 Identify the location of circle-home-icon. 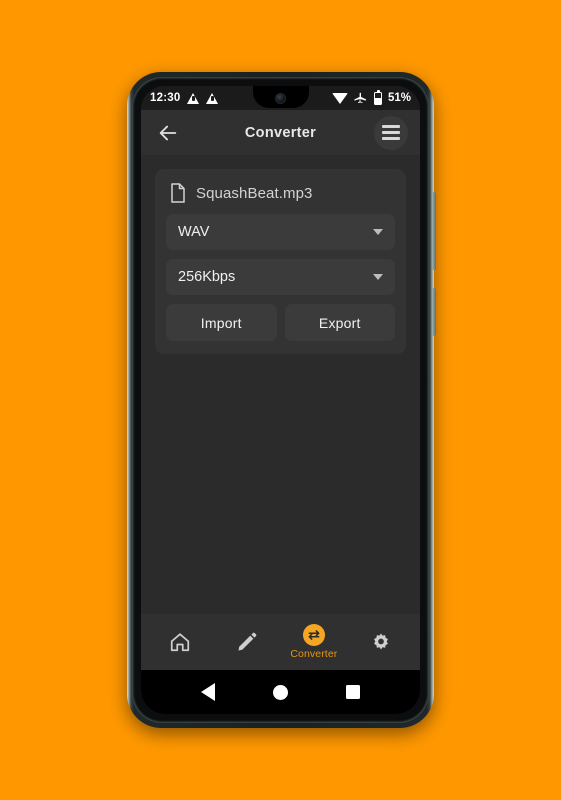
(280, 692).